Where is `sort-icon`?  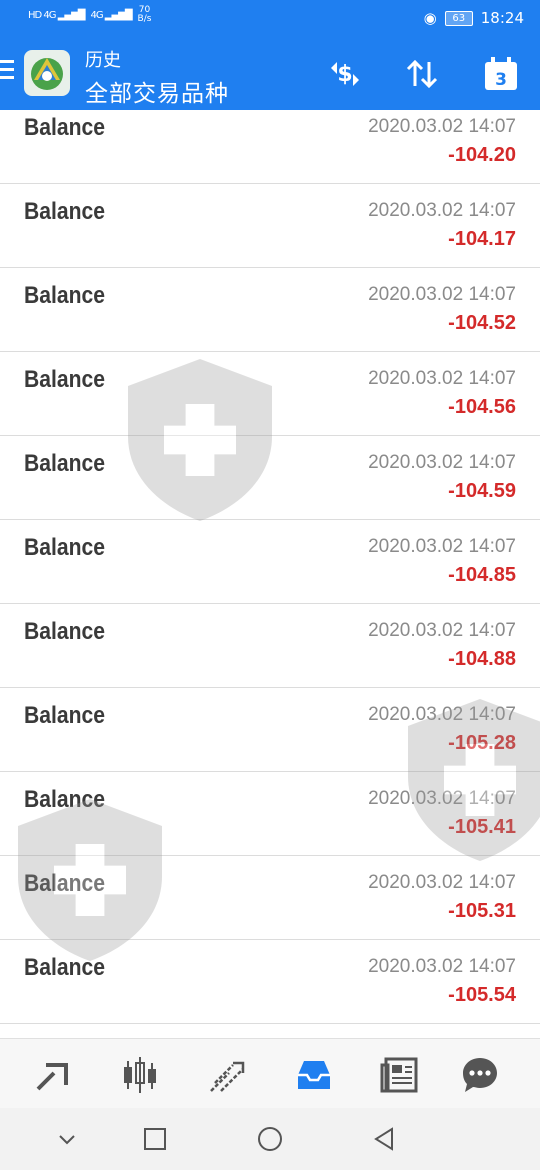
sort-icon is located at coordinates (422, 74).